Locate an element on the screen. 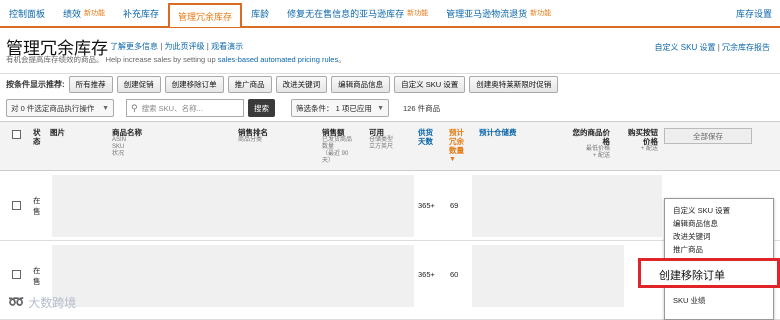  header-product-name: 商品名称 ASIN SKU 状况 is located at coordinates (127, 143).